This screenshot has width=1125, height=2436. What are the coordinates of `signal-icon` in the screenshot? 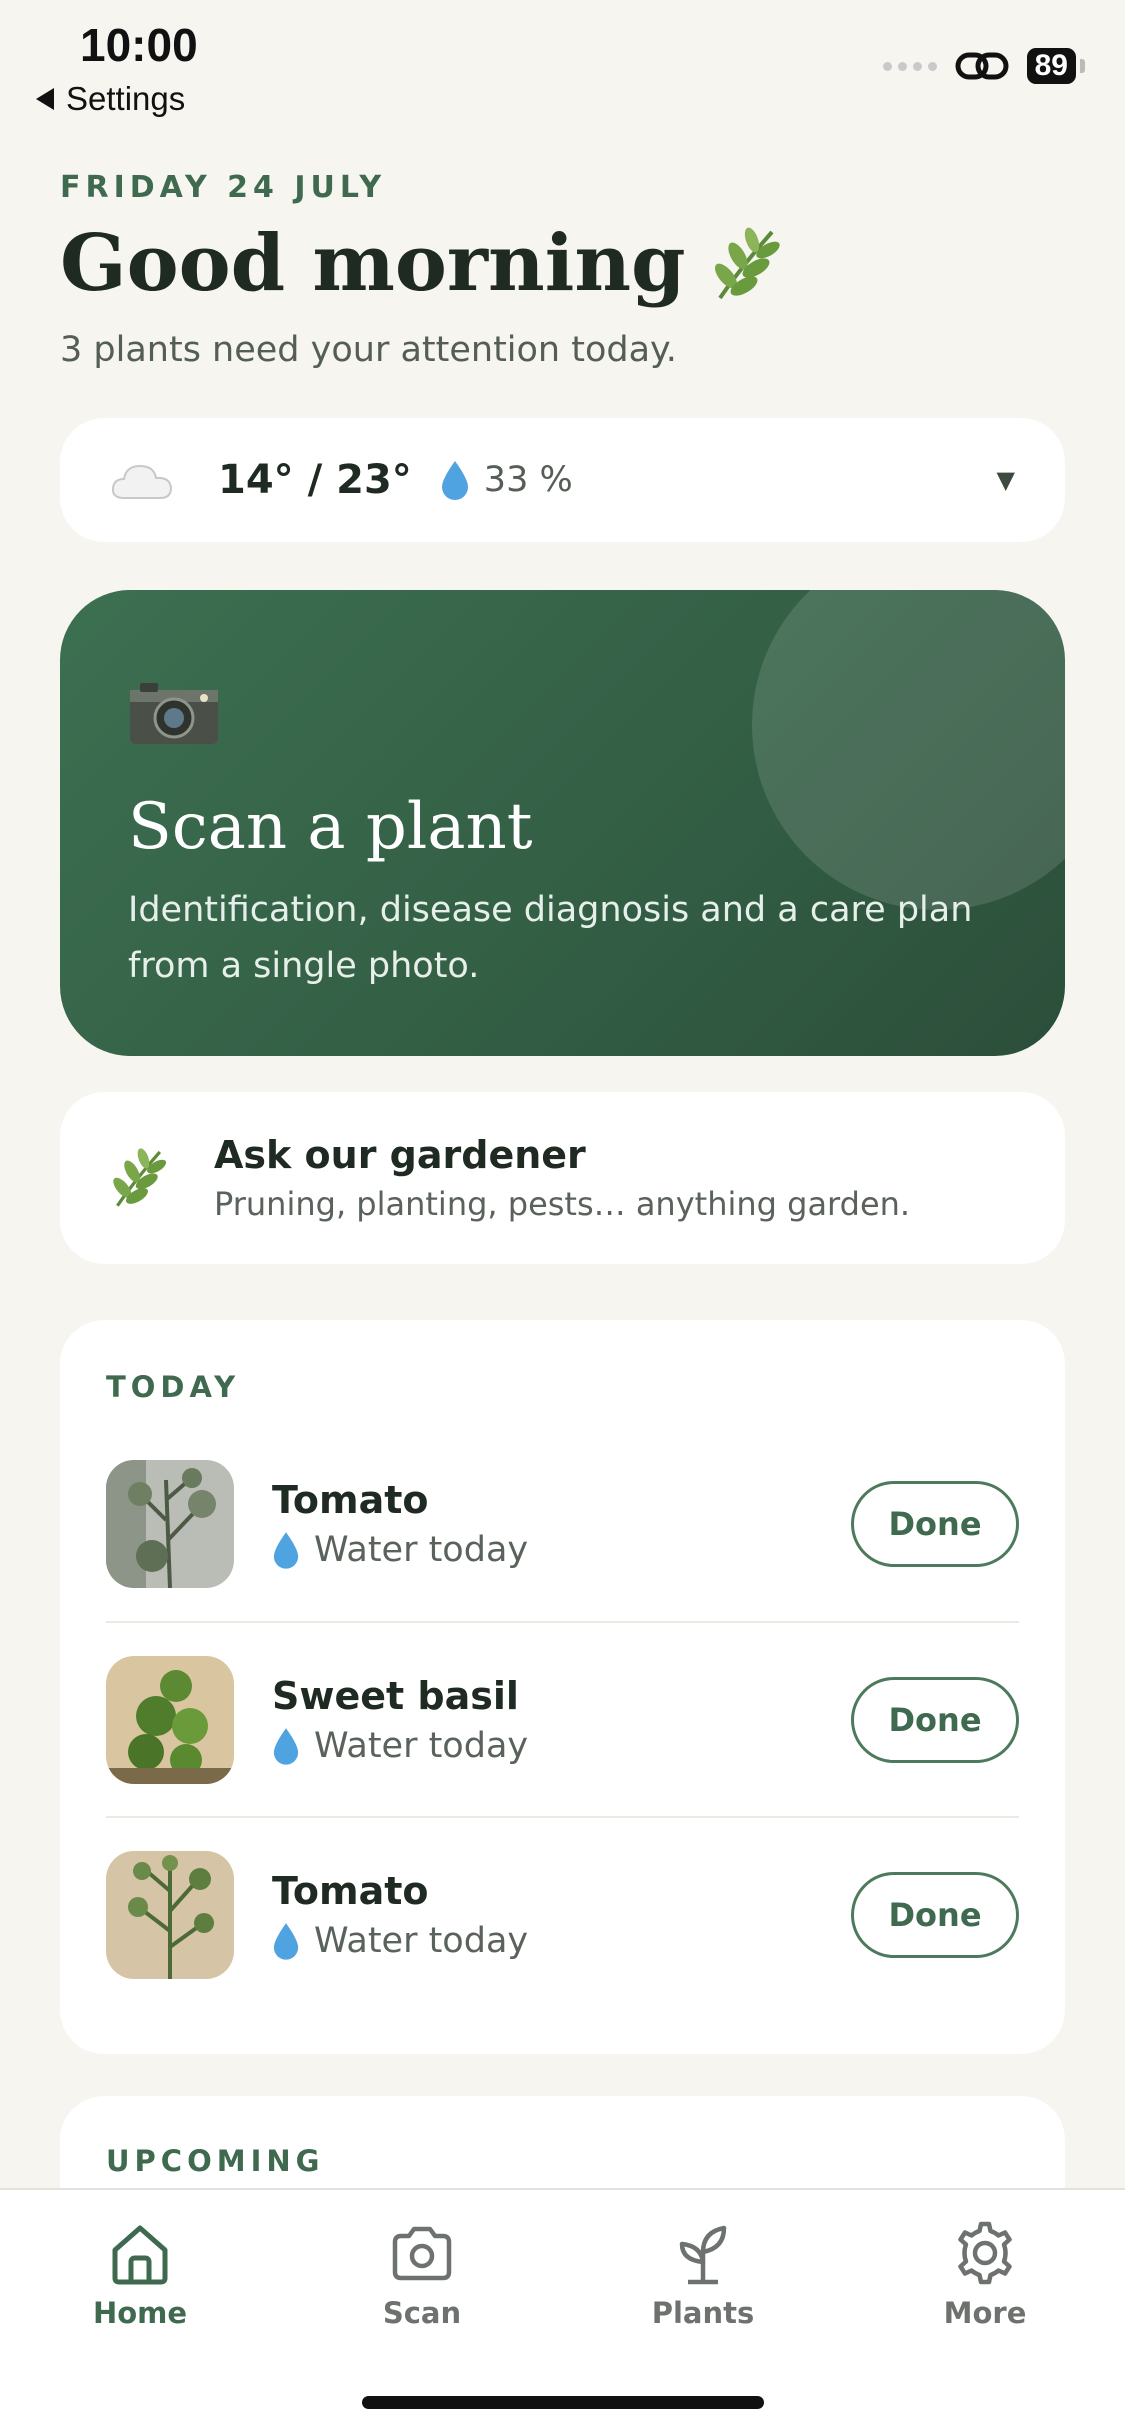 It's located at (909, 66).